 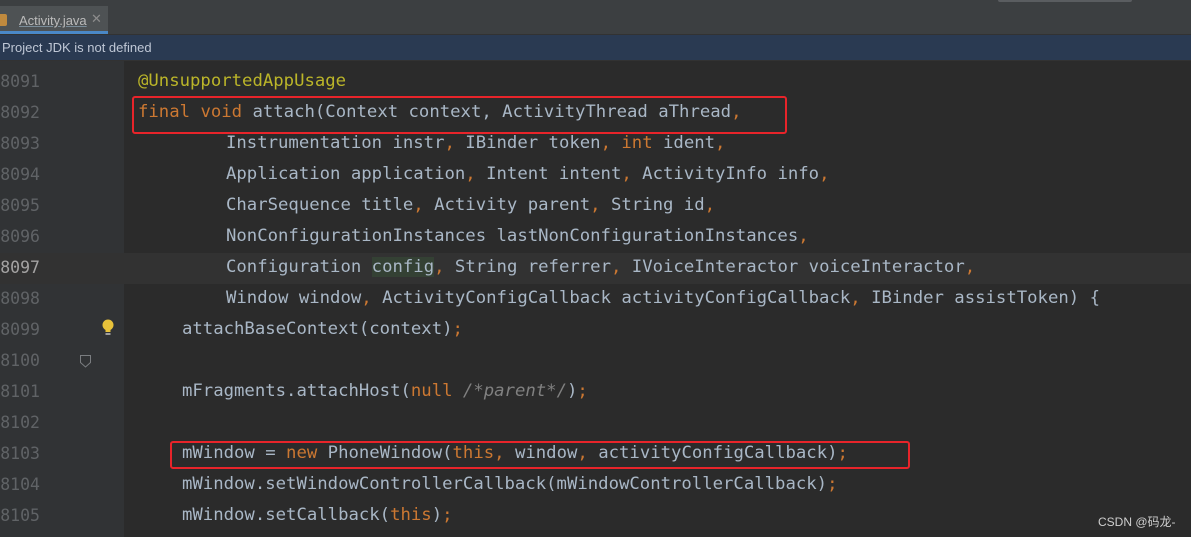 I want to click on line-number: 8094, so click(x=20, y=174).